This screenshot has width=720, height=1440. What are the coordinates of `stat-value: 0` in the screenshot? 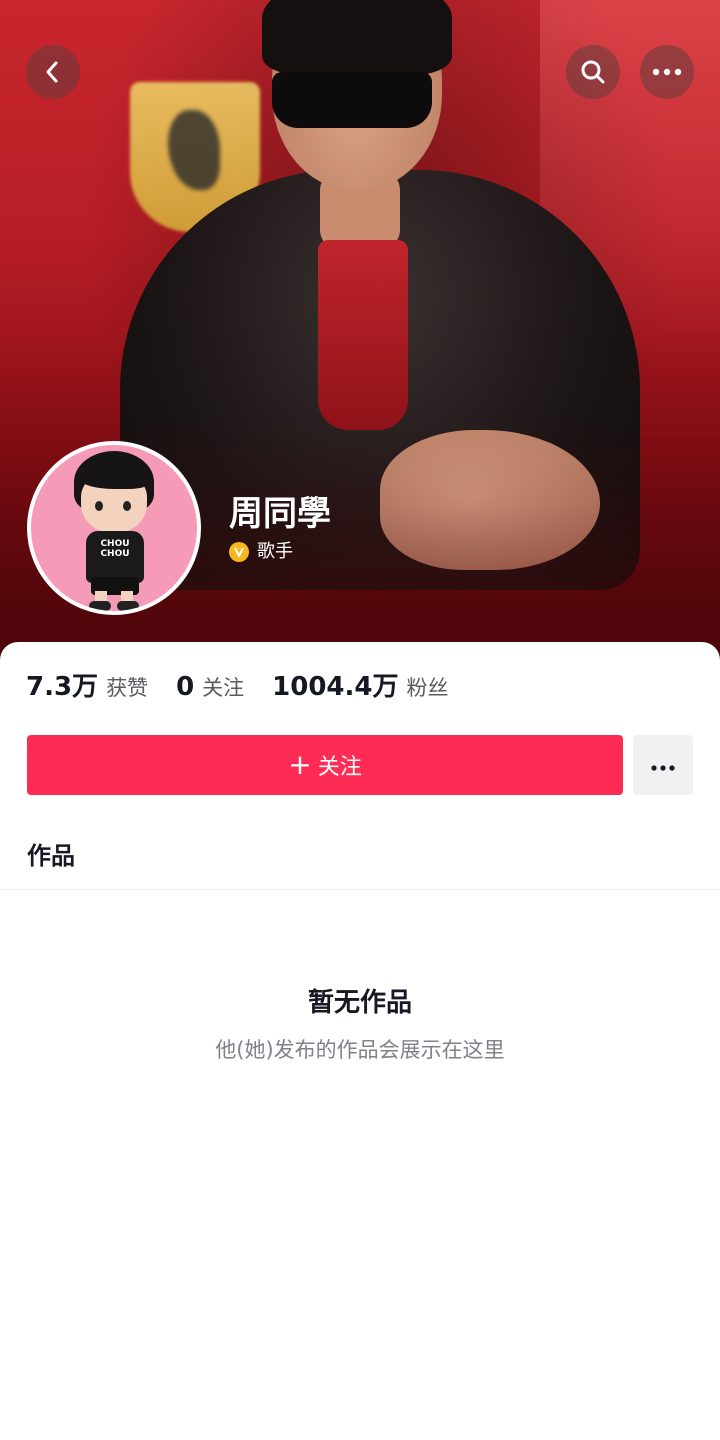 It's located at (185, 687).